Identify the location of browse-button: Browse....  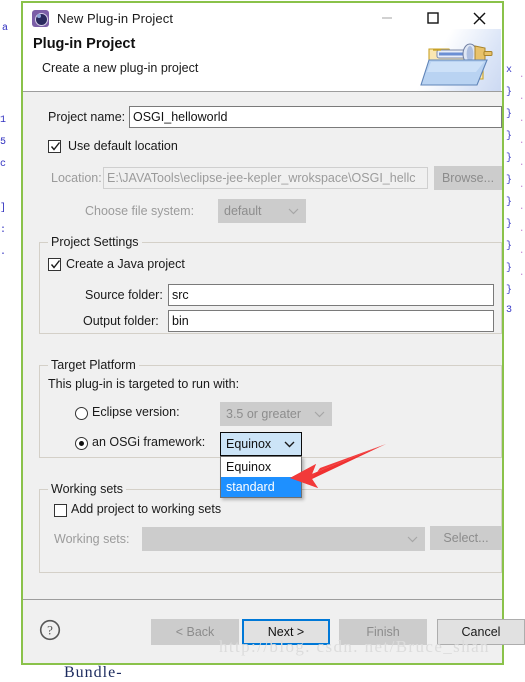
(468, 178).